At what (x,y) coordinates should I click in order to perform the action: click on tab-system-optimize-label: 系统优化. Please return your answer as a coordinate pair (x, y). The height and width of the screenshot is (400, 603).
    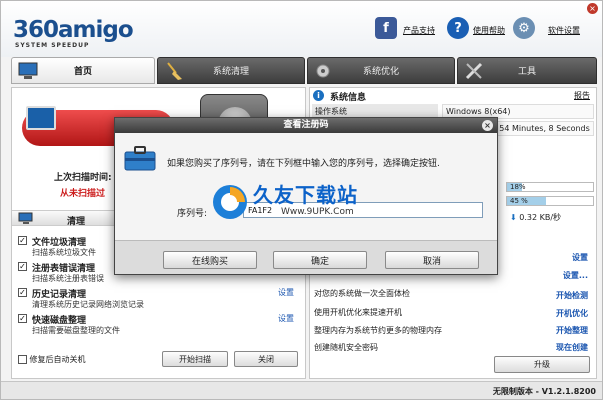
    Looking at the image, I should click on (380, 72).